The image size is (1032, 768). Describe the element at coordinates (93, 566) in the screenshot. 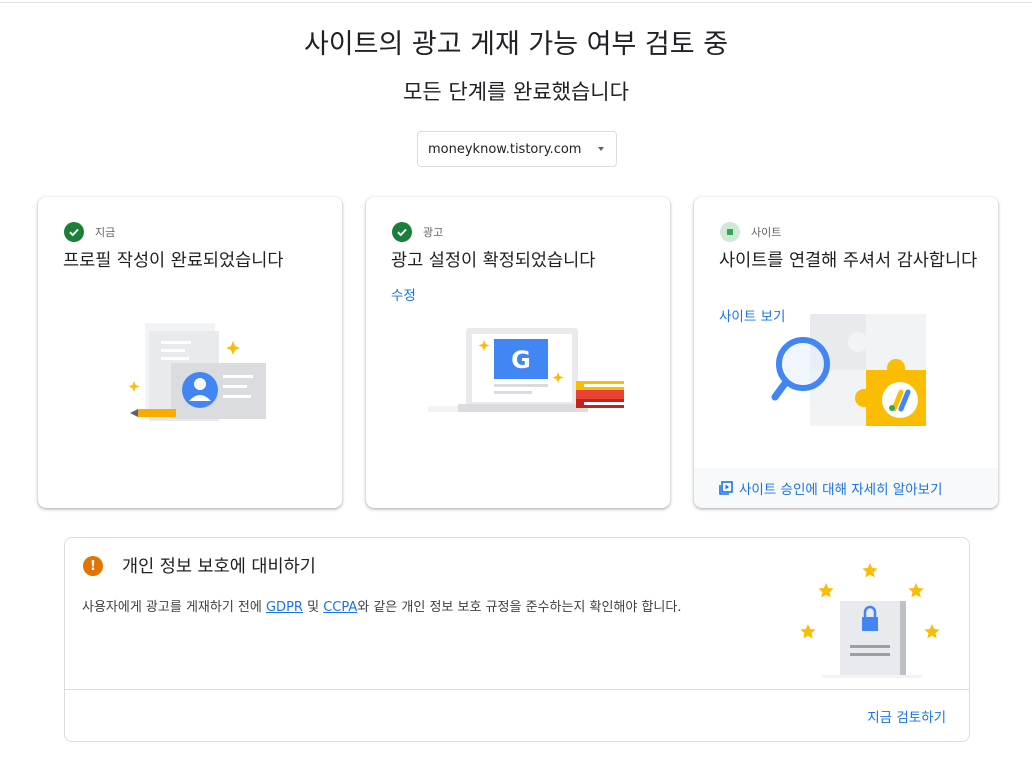

I see `warning-icon: !` at that location.